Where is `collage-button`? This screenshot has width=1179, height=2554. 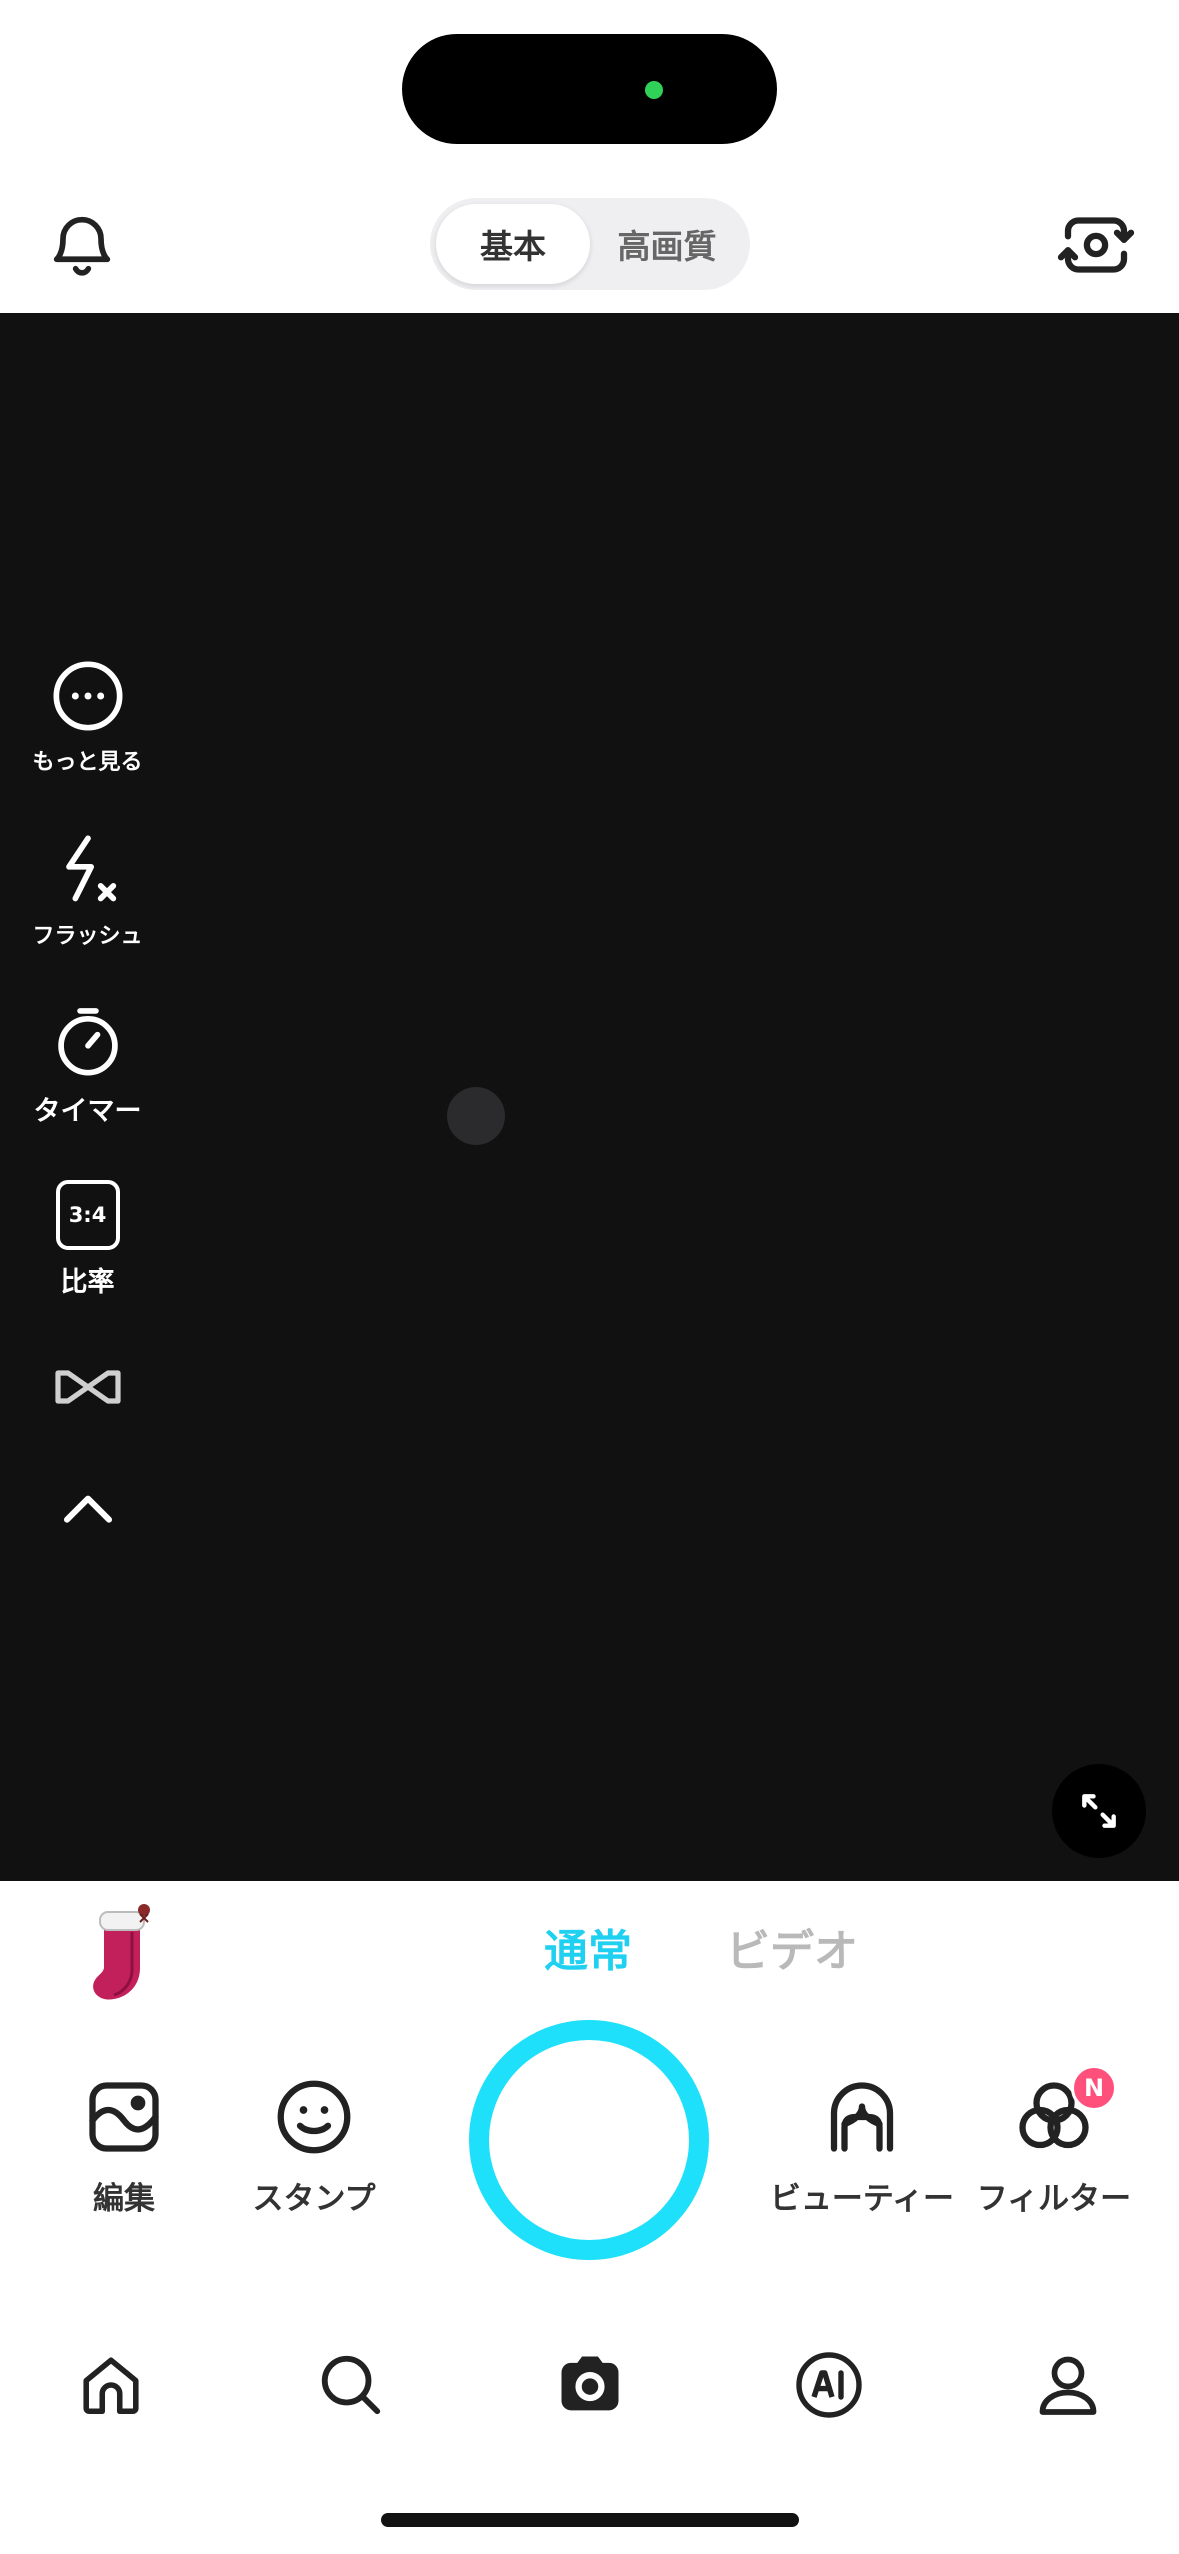
collage-button is located at coordinates (87, 1387).